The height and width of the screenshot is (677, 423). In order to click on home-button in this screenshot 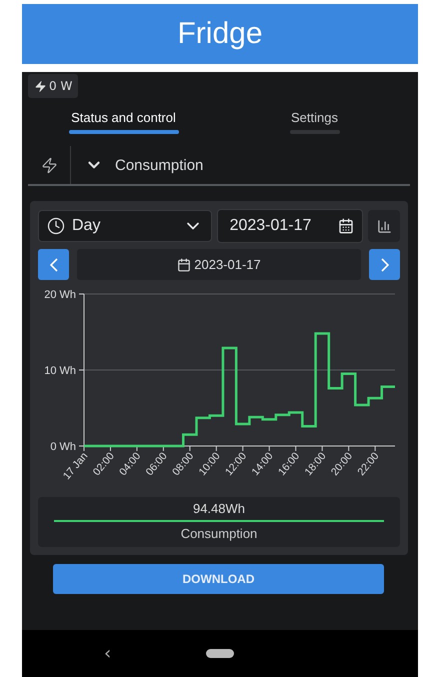, I will do `click(220, 653)`.